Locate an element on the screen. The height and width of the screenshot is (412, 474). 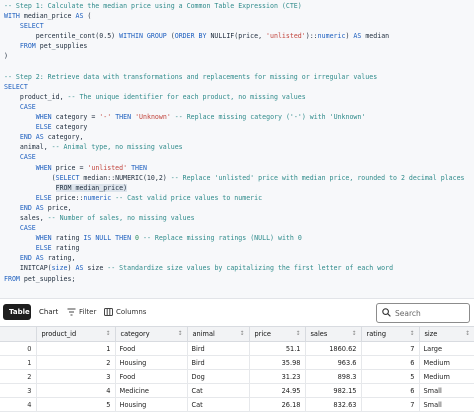
columns-label: Columns is located at coordinates (131, 312).